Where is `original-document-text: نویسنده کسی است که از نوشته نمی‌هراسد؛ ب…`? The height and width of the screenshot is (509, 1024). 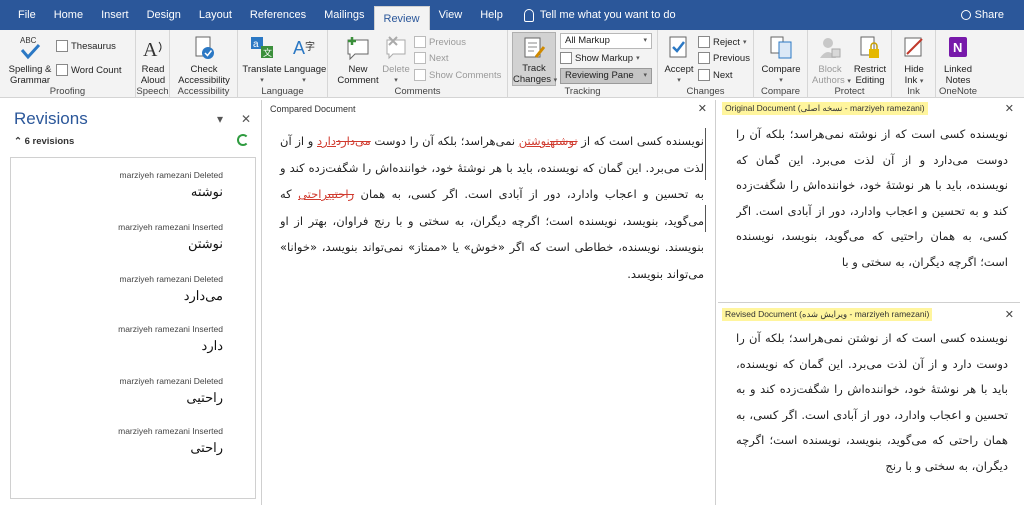
original-document-text: نویسنده کسی است که از نوشته نمی‌هراسد؛ ب… is located at coordinates (872, 210).